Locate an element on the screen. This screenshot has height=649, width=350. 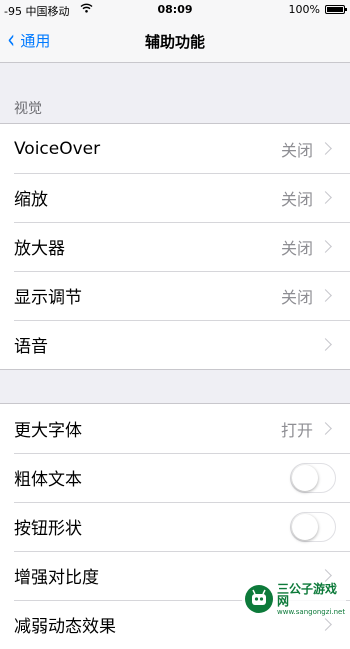
setting-row-voiceover: VoiceOver 关闭 is located at coordinates (175, 148).